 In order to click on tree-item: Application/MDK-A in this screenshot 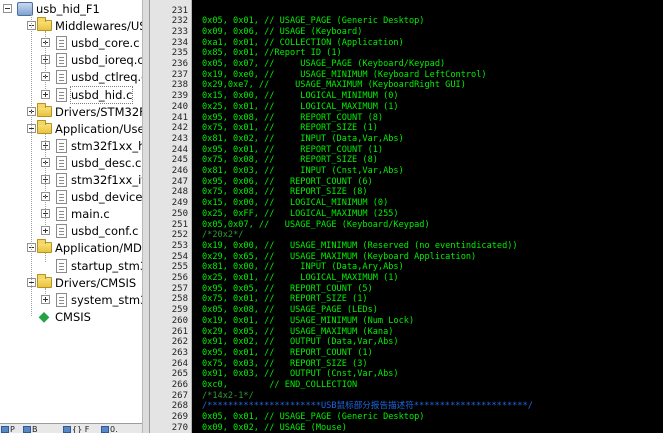, I will do `click(71, 248)`.